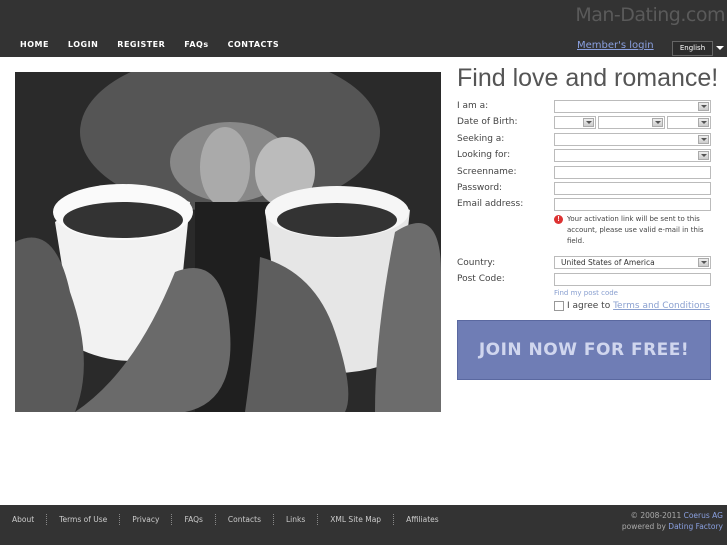  Describe the element at coordinates (689, 122) in the screenshot. I see `dob-year-select` at that location.